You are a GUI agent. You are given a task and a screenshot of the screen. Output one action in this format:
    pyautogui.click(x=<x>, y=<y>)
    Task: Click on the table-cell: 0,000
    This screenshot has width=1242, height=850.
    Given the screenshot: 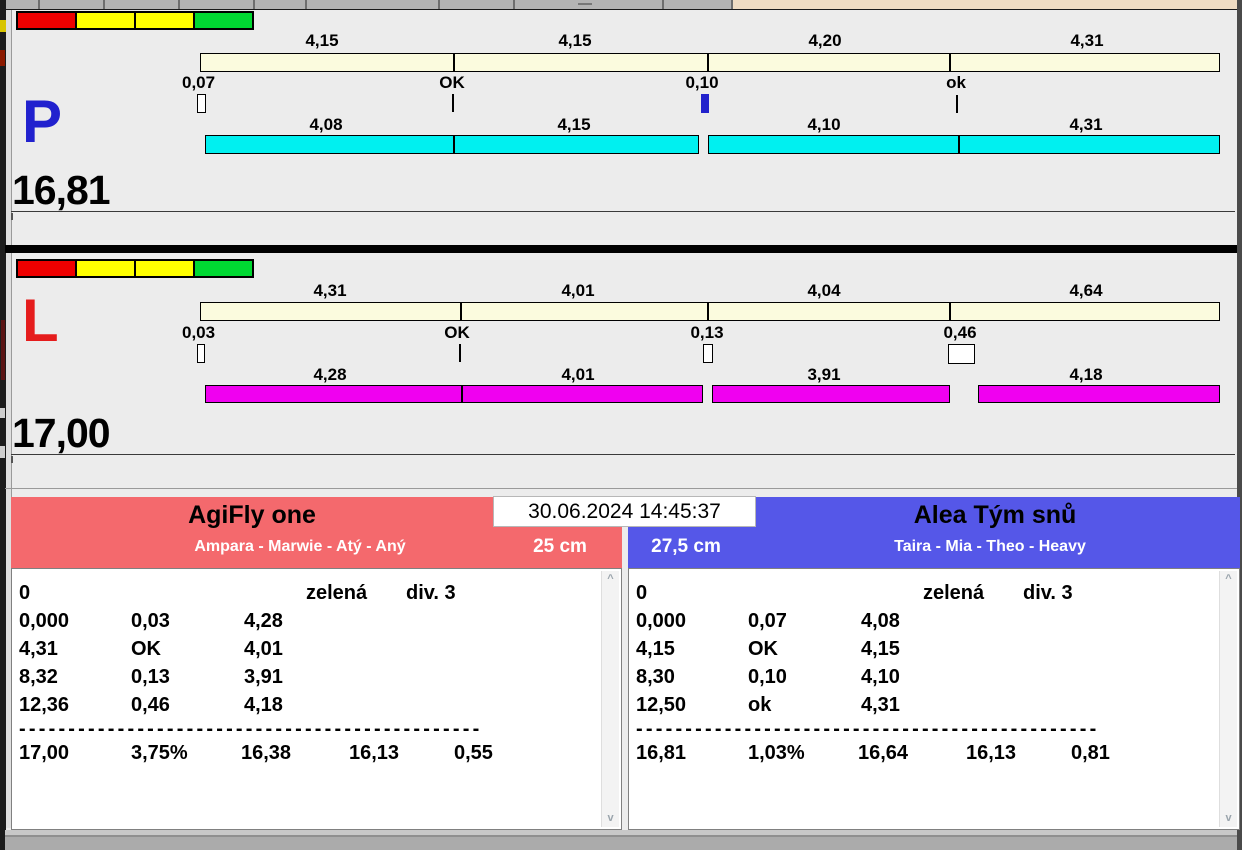 What is the action you would take?
    pyautogui.click(x=44, y=621)
    